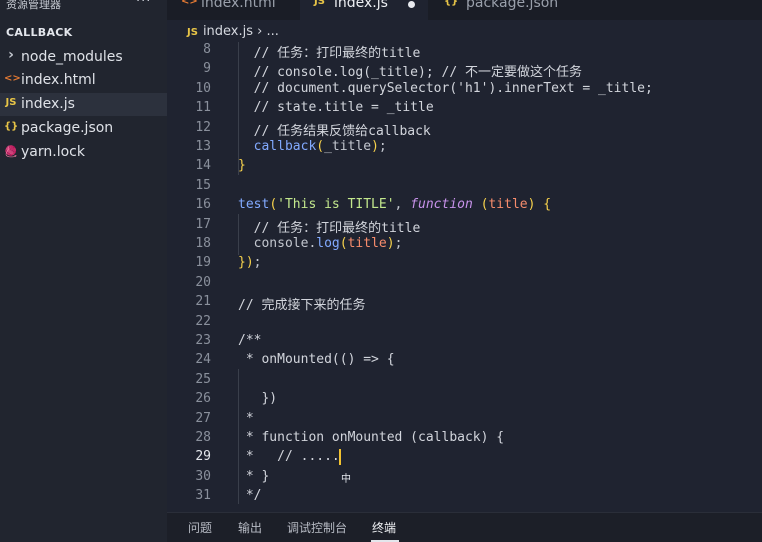 The width and height of the screenshot is (762, 542). I want to click on yarn-file-icon: 🧶, so click(11, 151).